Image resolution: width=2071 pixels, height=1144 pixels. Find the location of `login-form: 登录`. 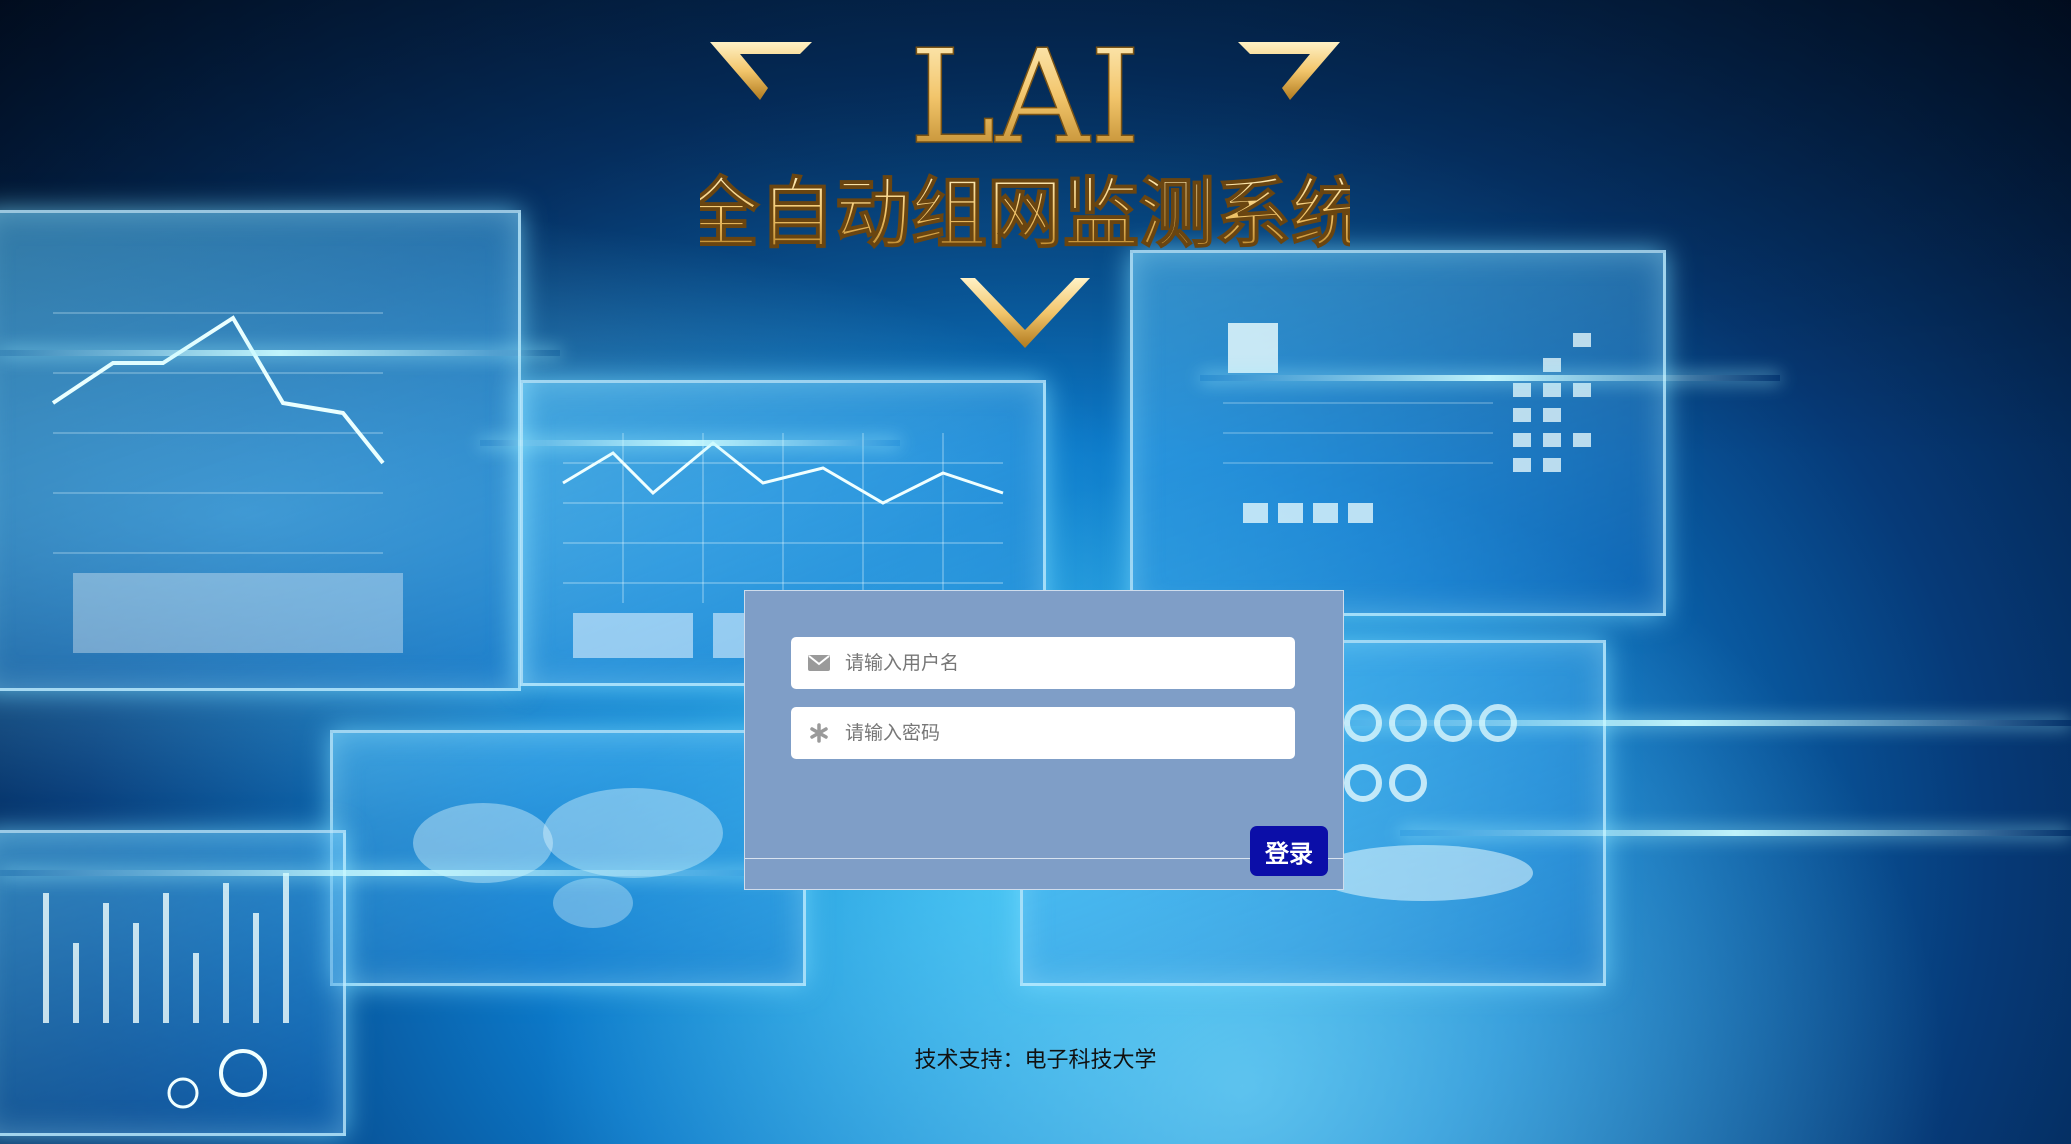

login-form: 登录 is located at coordinates (1044, 740).